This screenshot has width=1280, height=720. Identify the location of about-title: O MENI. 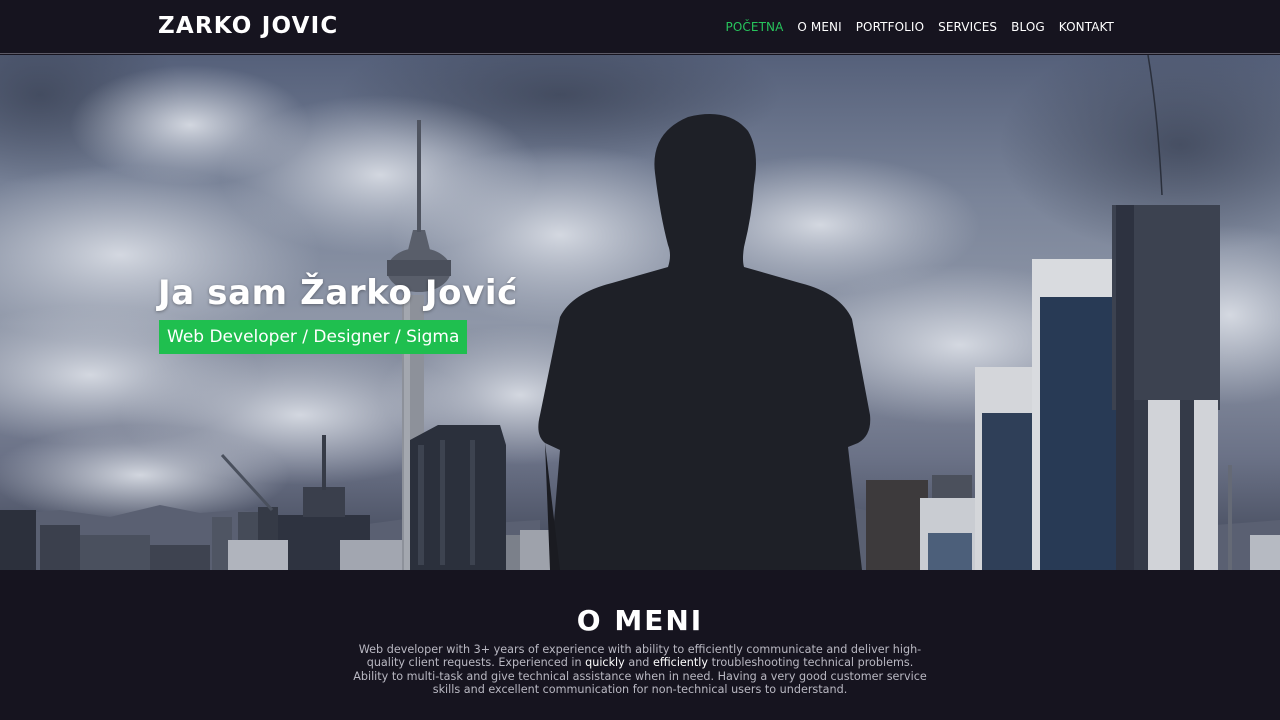
(640, 620).